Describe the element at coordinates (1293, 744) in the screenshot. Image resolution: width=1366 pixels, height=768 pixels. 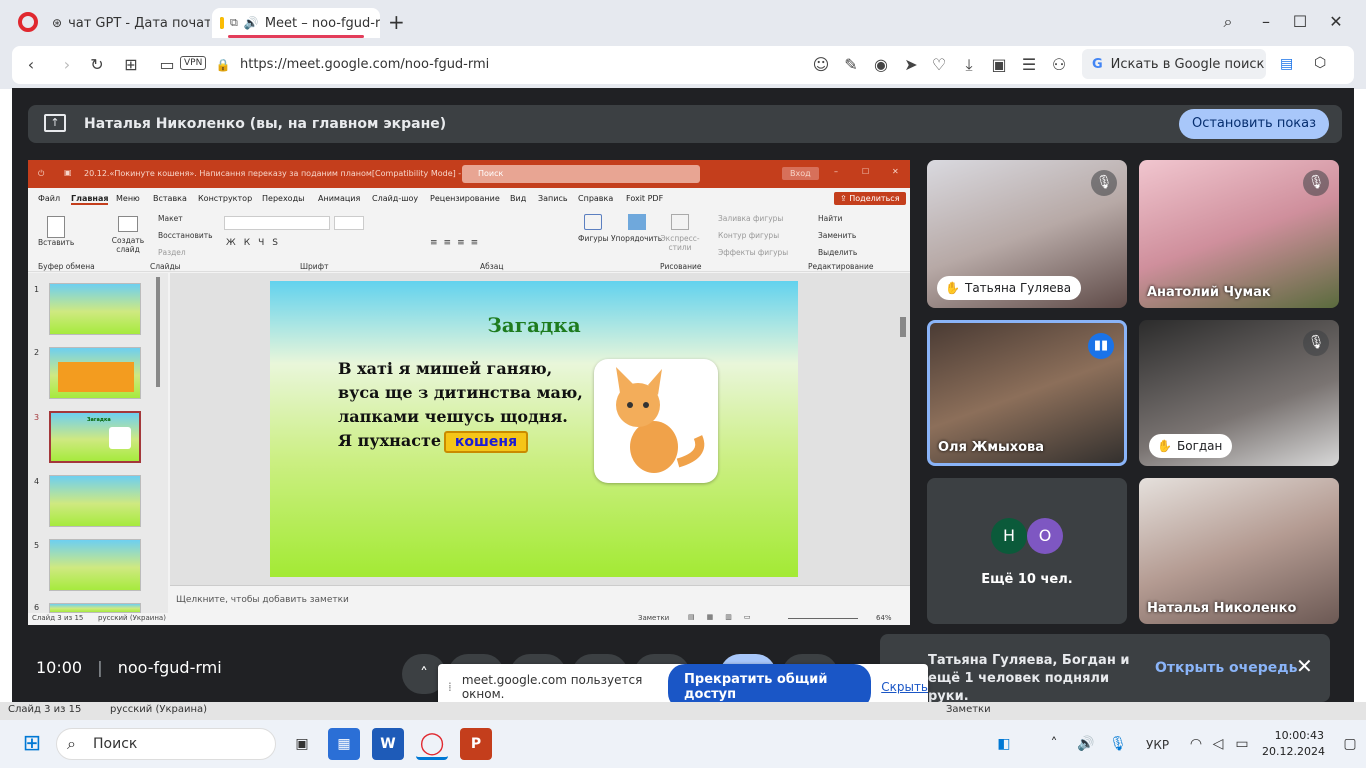
I see `clock: 10:00:43 20.12.2024` at that location.